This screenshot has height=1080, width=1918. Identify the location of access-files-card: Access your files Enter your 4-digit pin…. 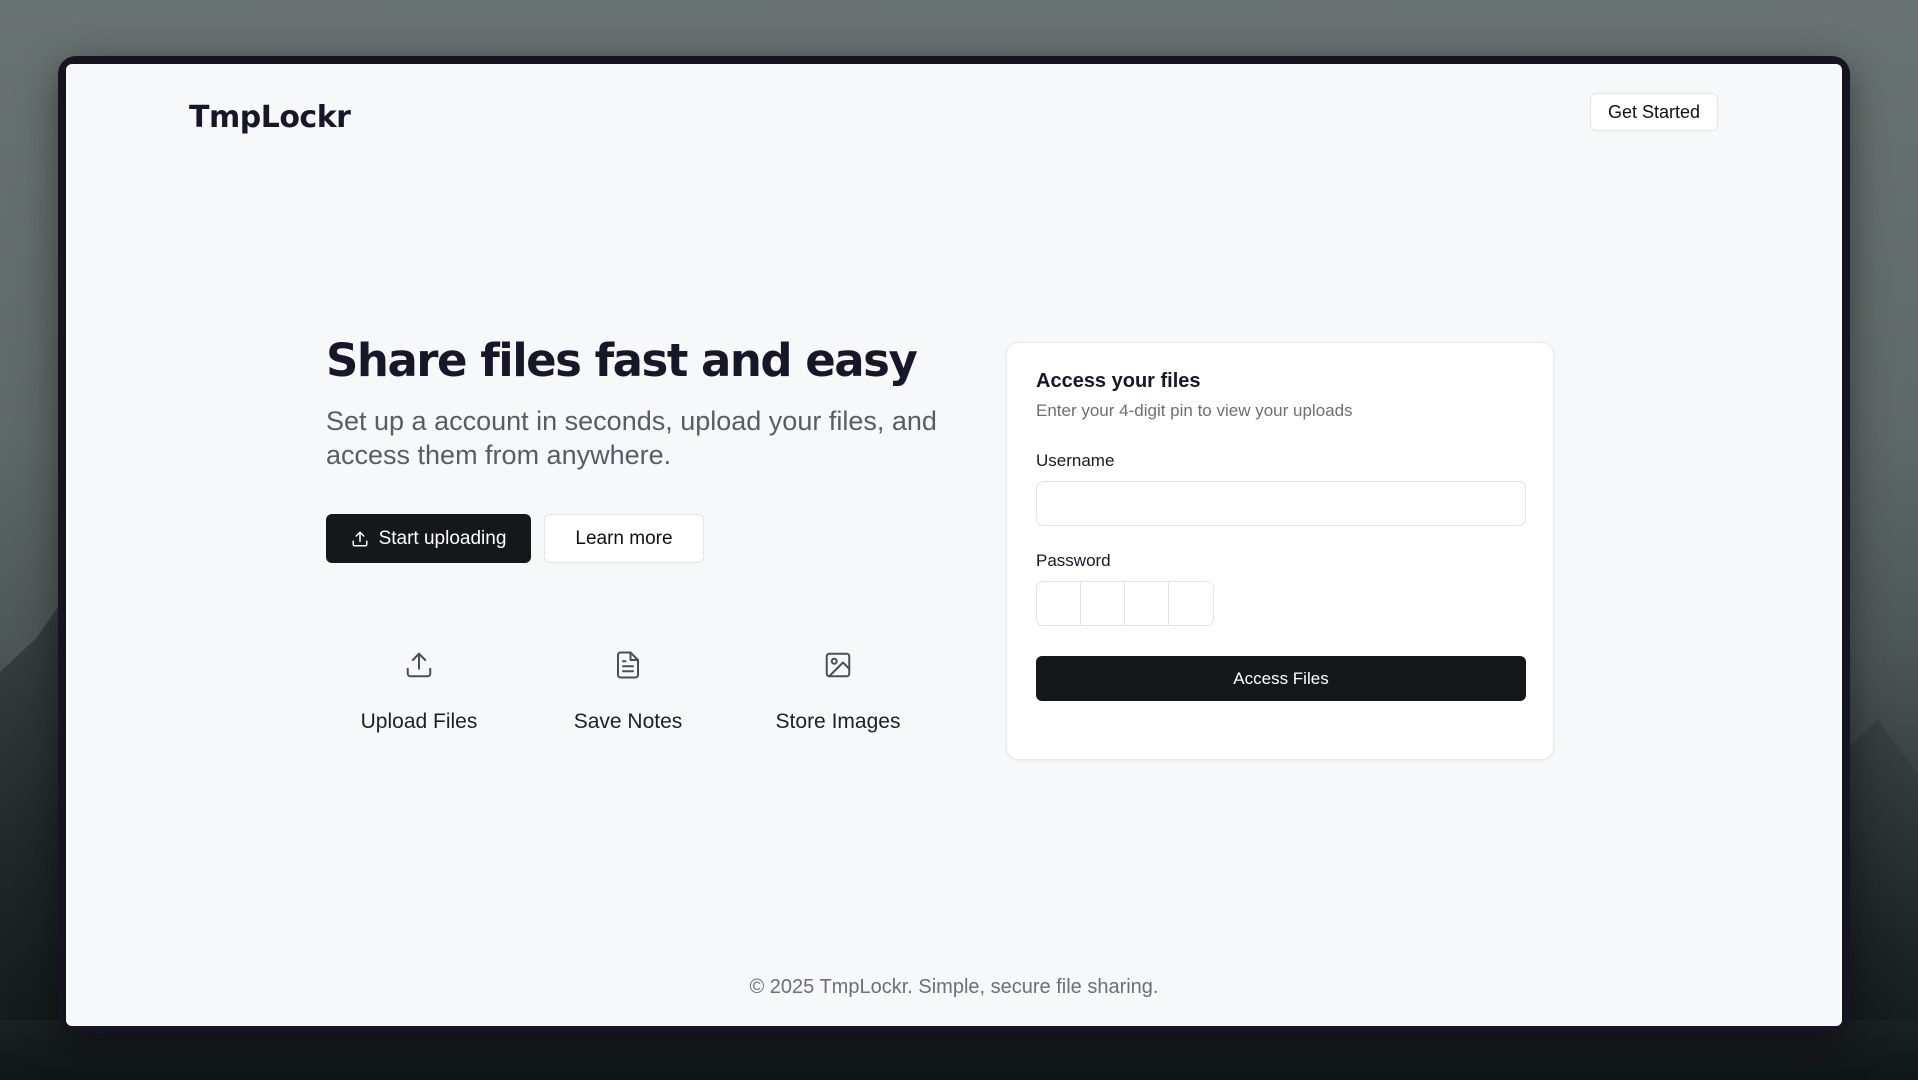
(1280, 551).